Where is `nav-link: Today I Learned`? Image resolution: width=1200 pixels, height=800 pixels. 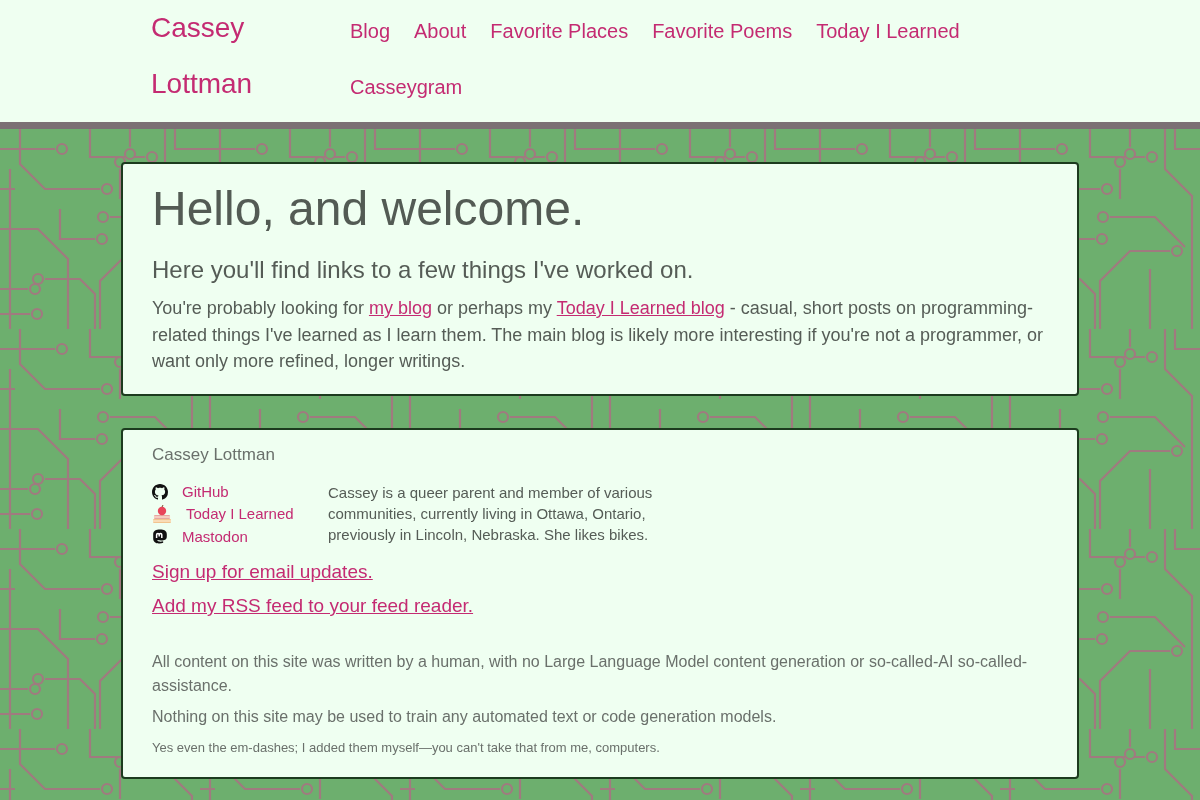
nav-link: Today I Learned is located at coordinates (888, 31).